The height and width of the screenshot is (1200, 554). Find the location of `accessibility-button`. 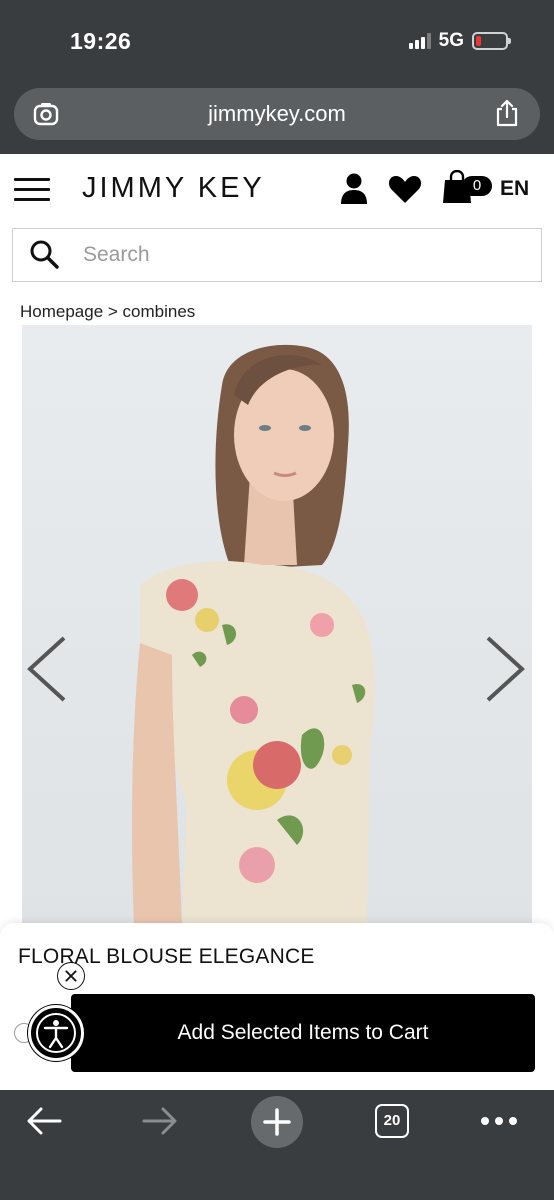

accessibility-button is located at coordinates (56, 1033).